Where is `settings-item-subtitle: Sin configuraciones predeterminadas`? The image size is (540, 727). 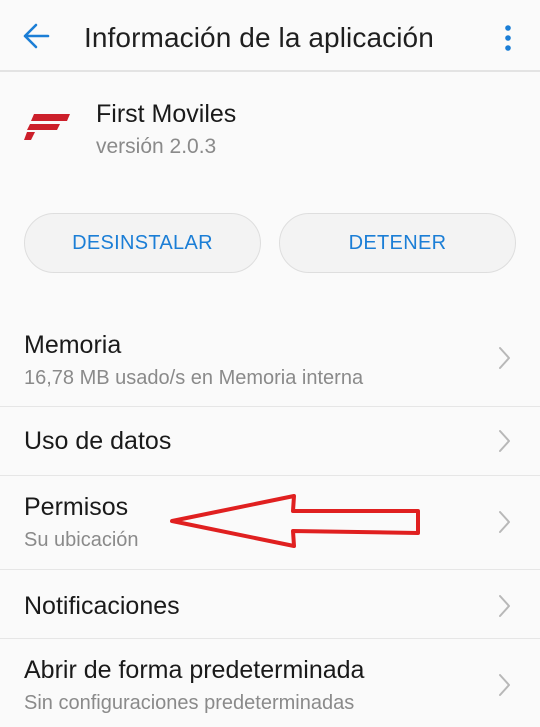
settings-item-subtitle: Sin configuraciones predeterminadas is located at coordinates (189, 703).